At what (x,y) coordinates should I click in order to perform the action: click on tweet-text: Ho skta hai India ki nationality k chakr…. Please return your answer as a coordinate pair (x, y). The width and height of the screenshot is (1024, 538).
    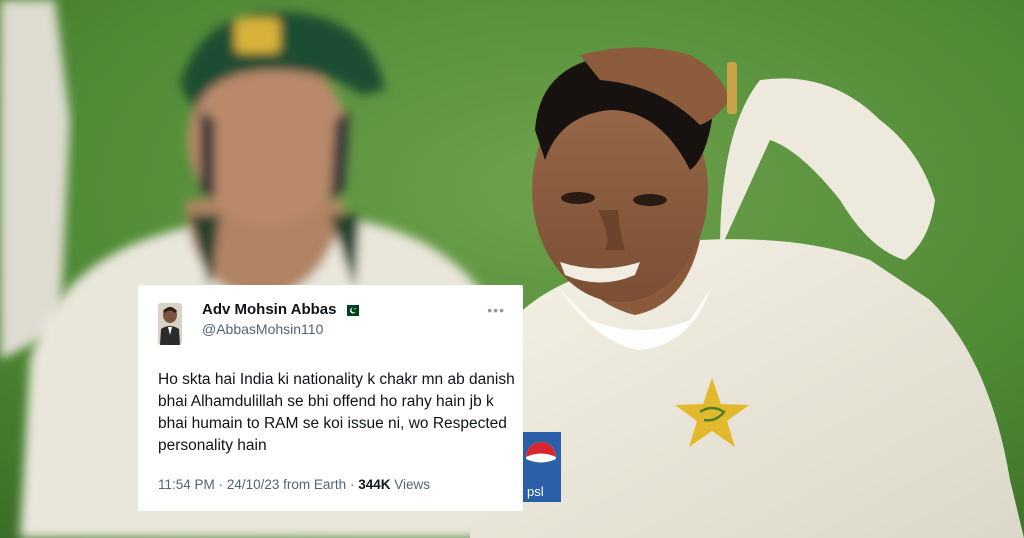
    Looking at the image, I should click on (336, 412).